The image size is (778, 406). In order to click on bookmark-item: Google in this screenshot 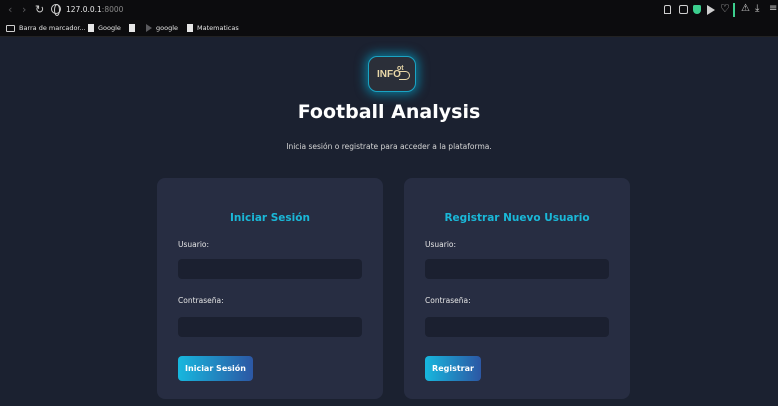, I will do `click(104, 28)`.